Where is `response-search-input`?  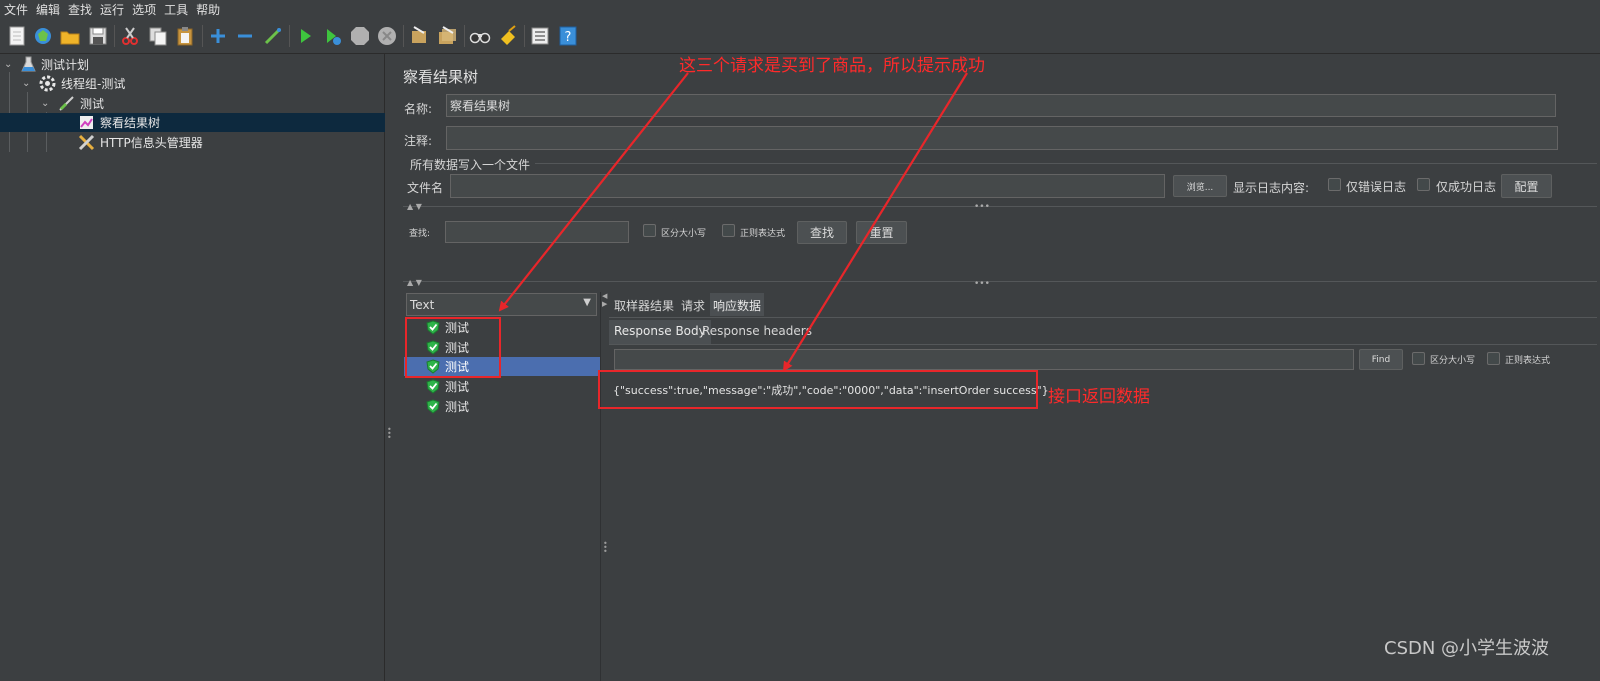
response-search-input is located at coordinates (984, 359).